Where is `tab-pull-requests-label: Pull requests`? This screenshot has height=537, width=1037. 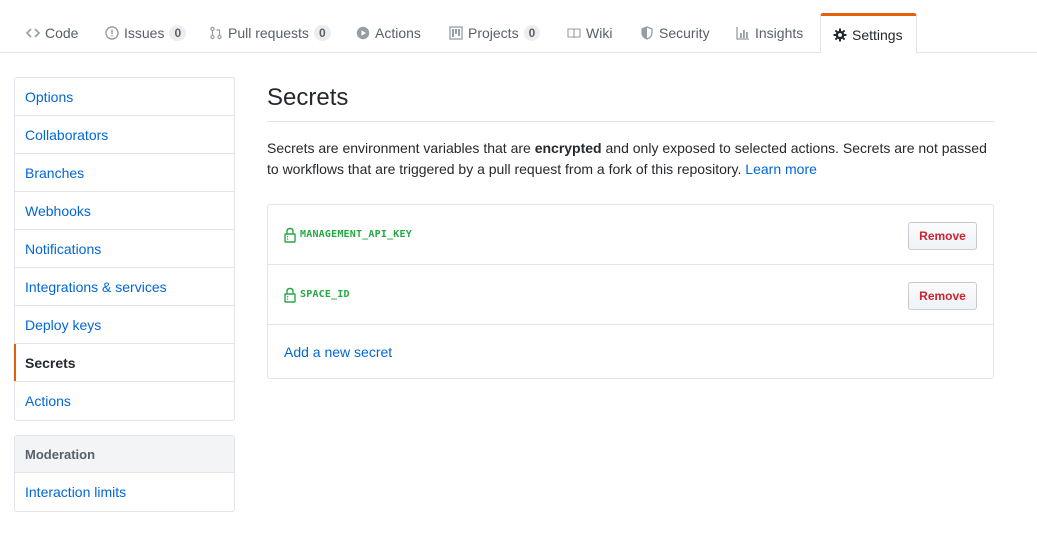 tab-pull-requests-label: Pull requests is located at coordinates (268, 33).